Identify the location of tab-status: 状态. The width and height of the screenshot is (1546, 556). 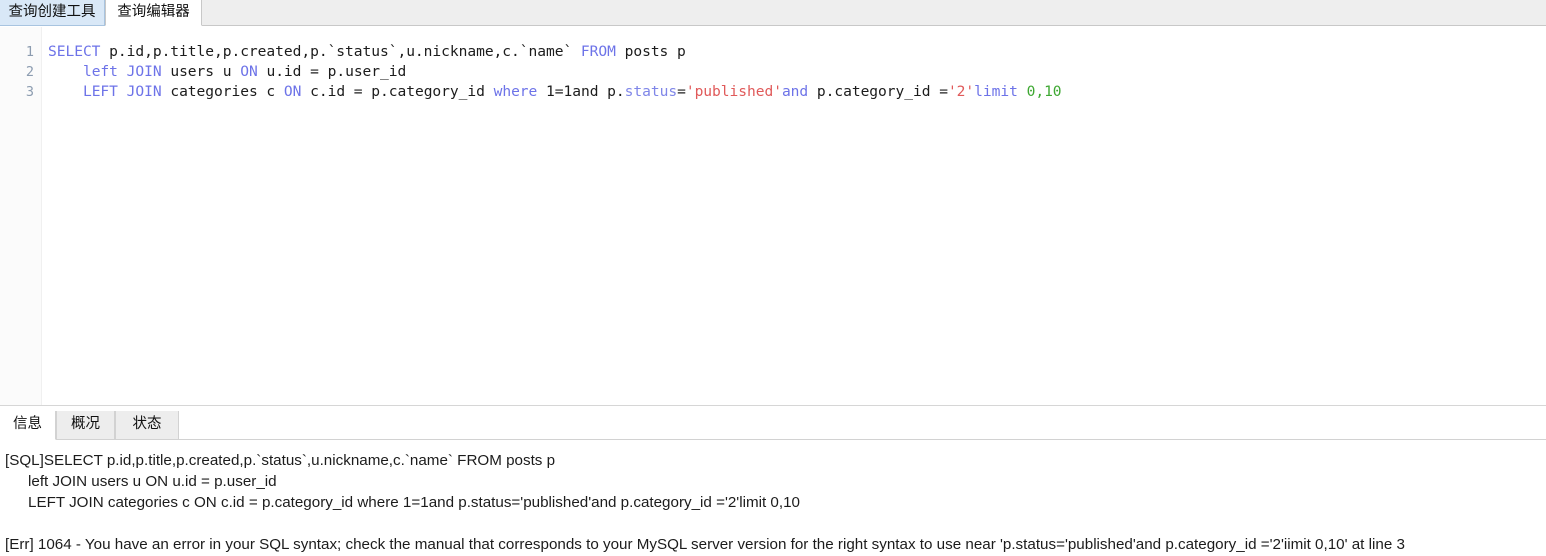
(147, 425).